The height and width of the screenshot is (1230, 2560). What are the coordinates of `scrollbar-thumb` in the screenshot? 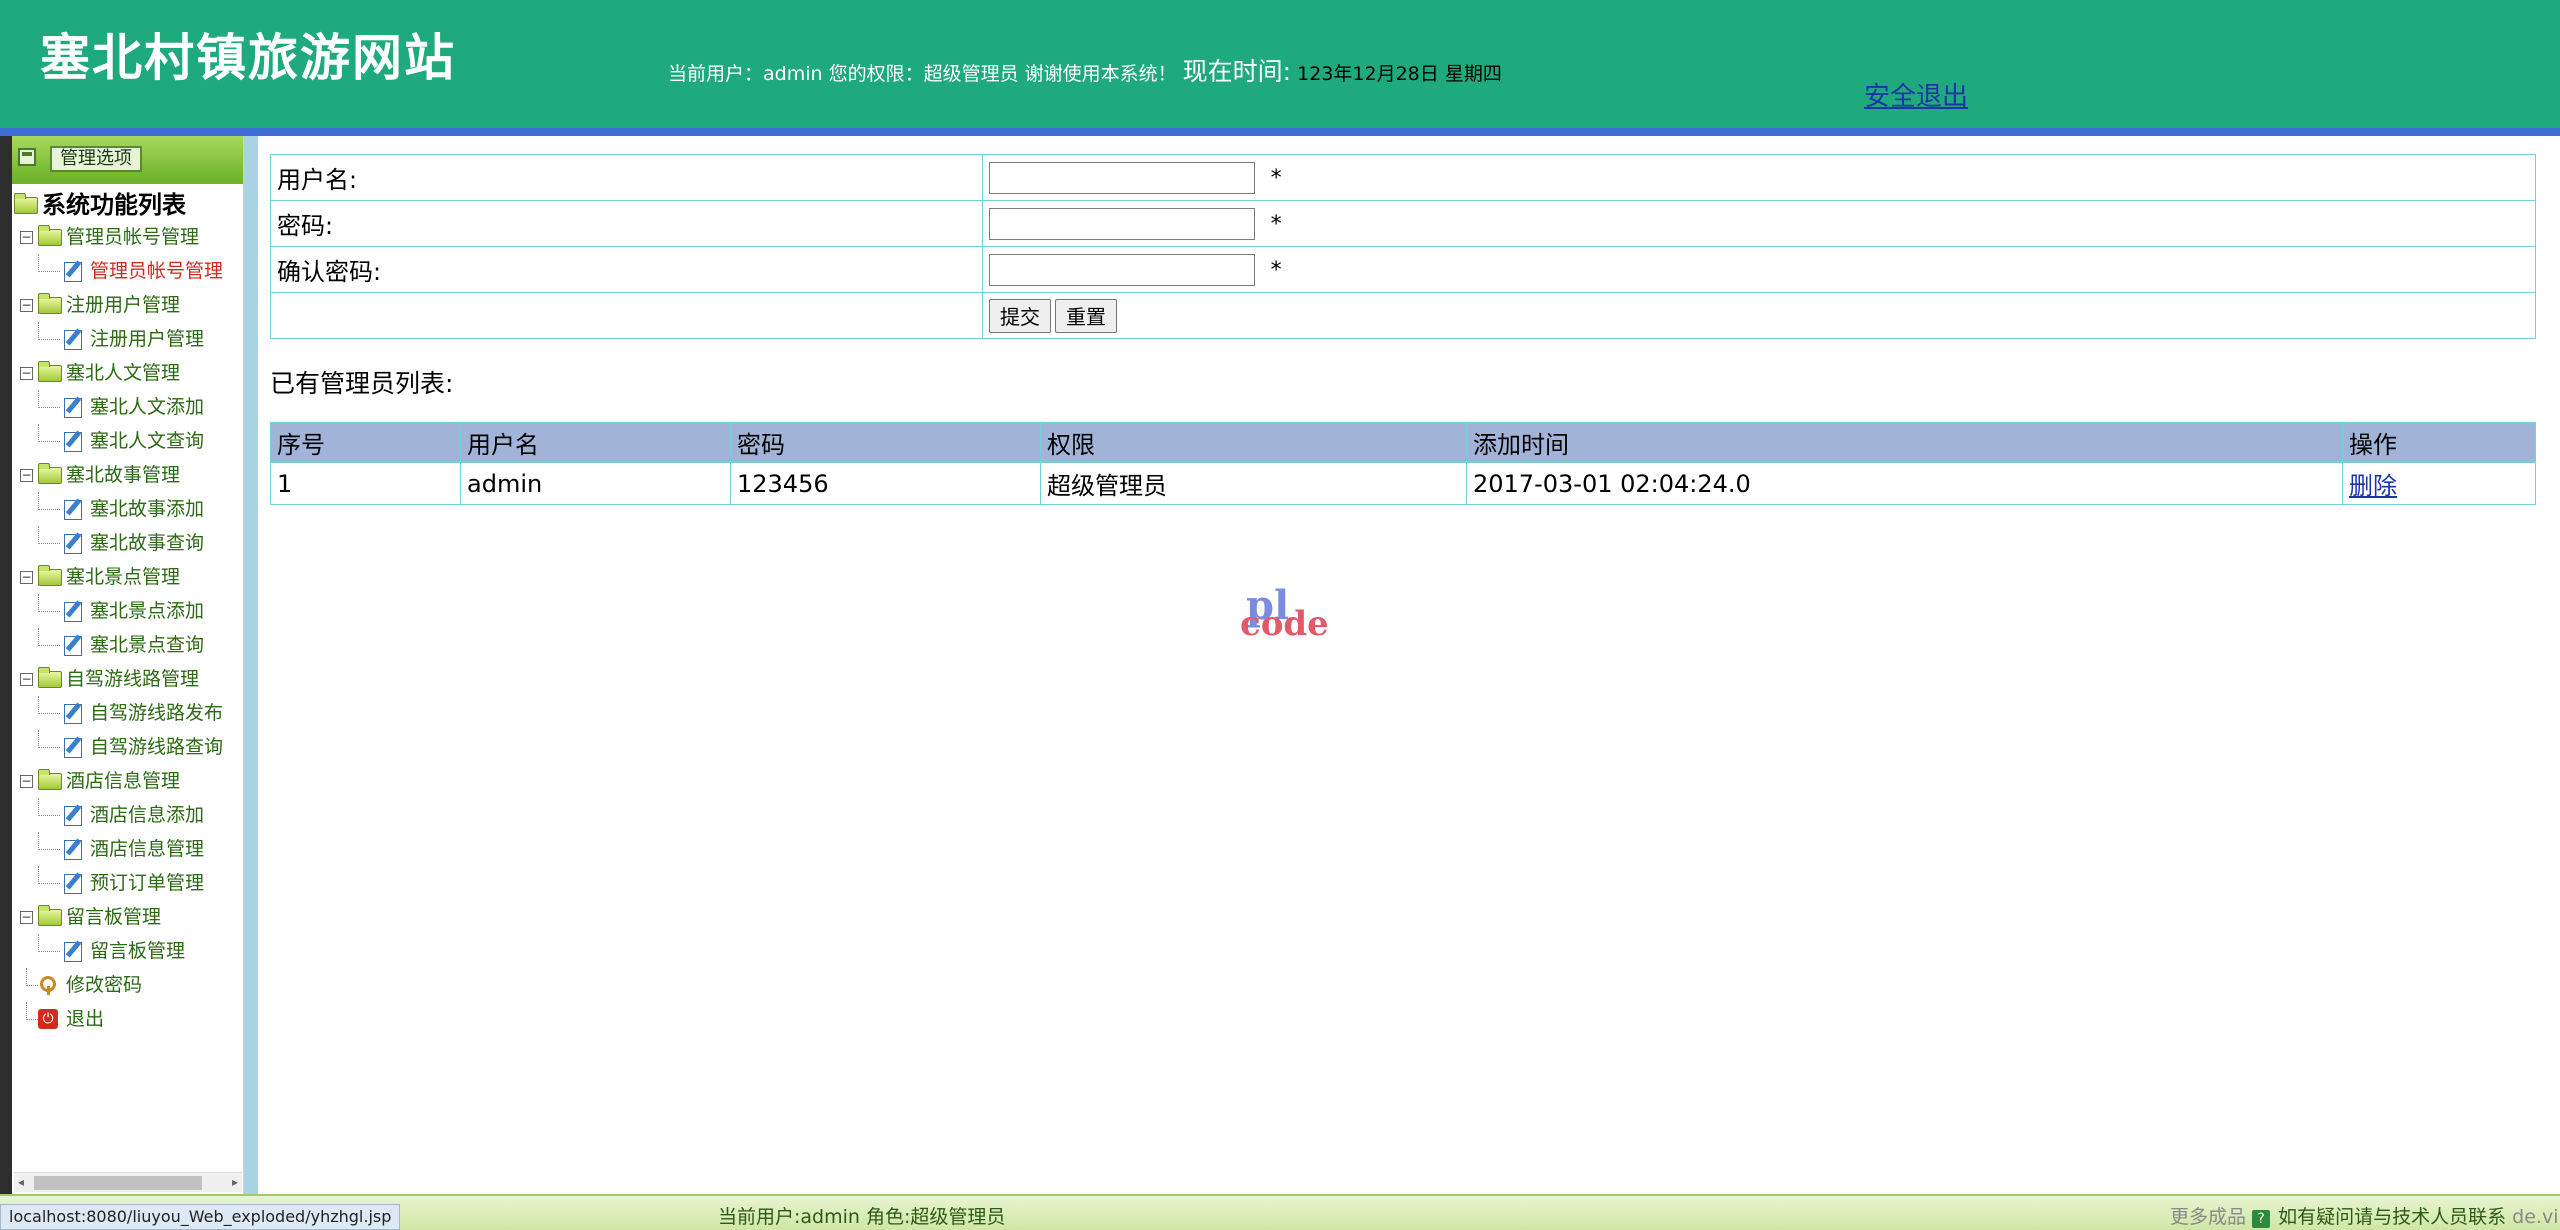 It's located at (118, 1183).